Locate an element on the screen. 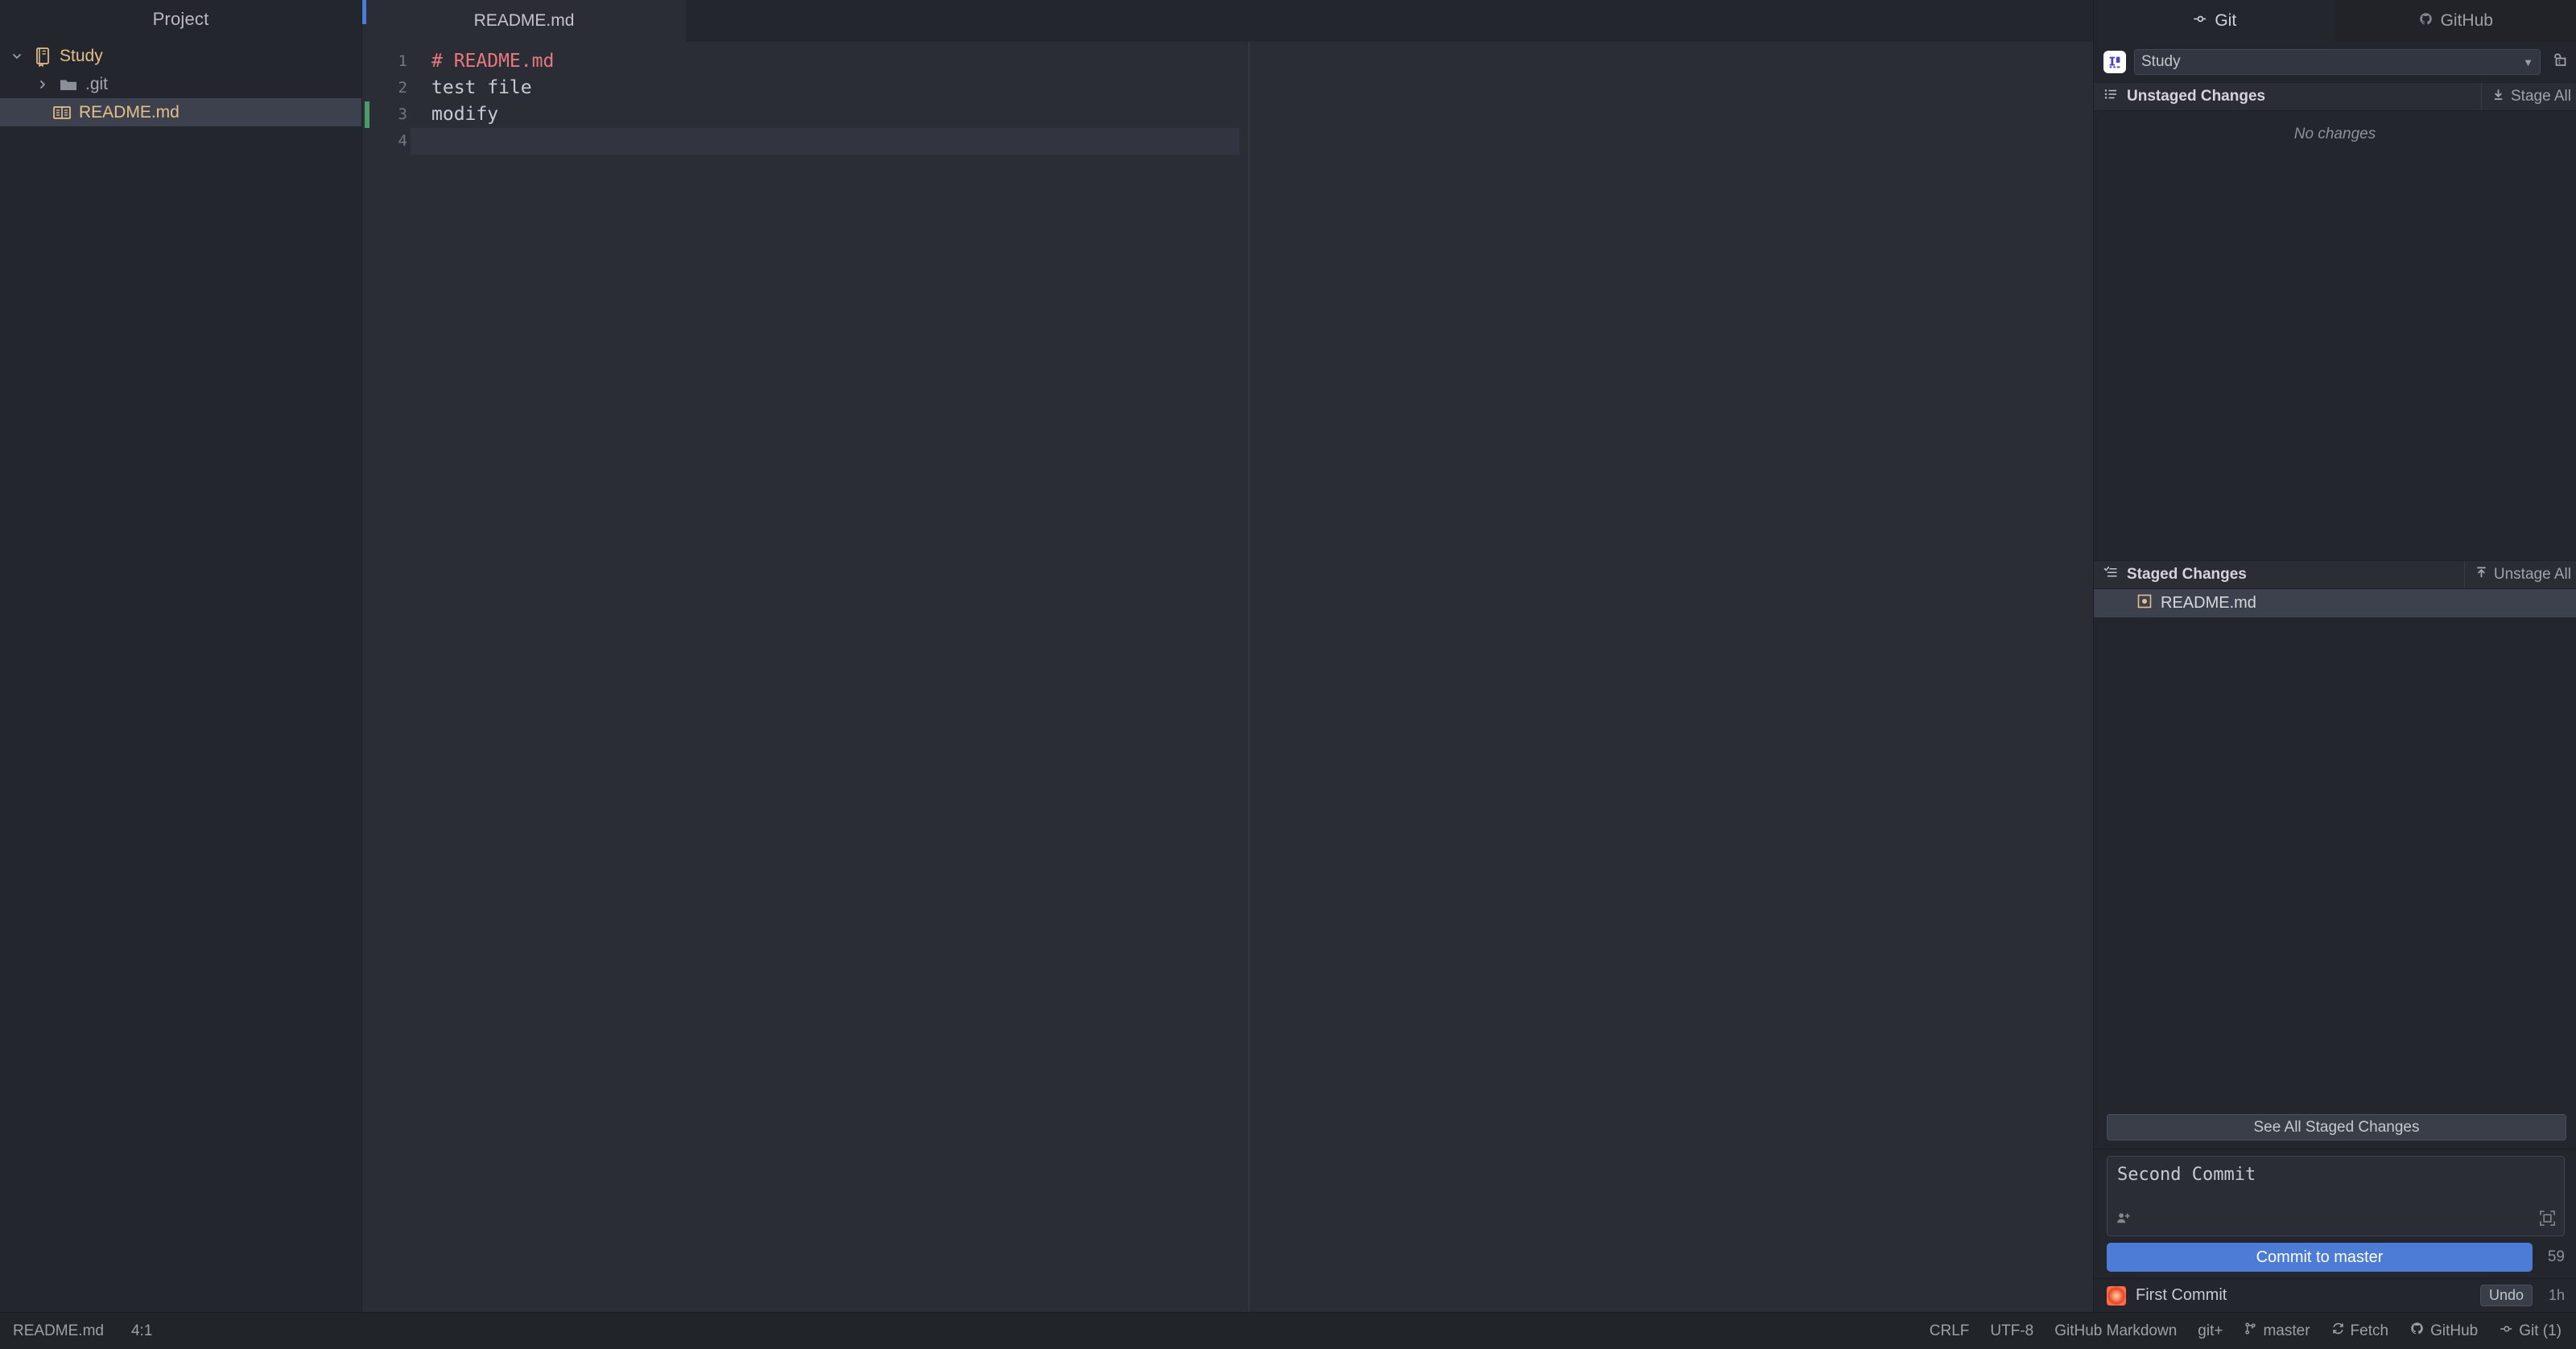  status-encoding: UTF-8 is located at coordinates (2012, 1331).